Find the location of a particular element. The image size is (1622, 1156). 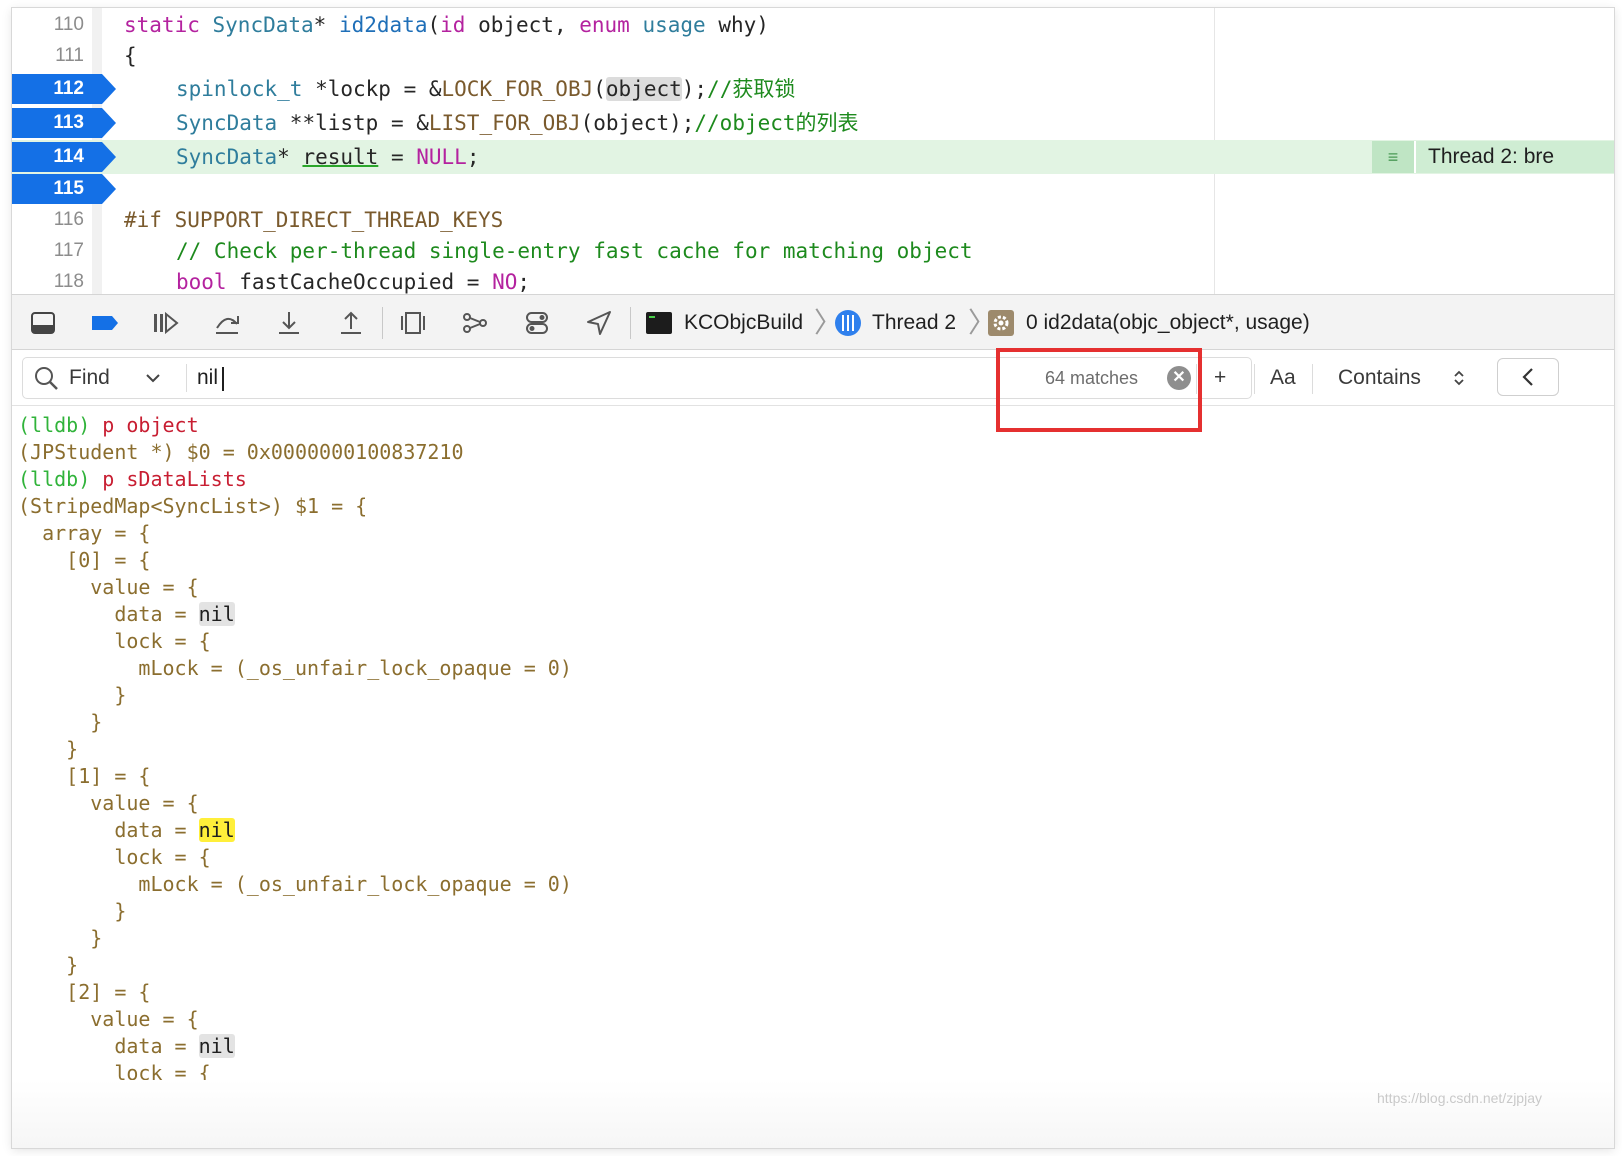

token: (object); is located at coordinates (637, 123).